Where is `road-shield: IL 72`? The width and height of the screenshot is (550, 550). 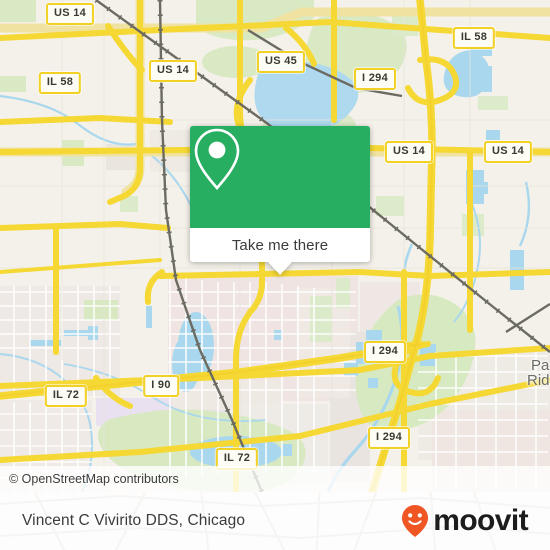 road-shield: IL 72 is located at coordinates (66, 396).